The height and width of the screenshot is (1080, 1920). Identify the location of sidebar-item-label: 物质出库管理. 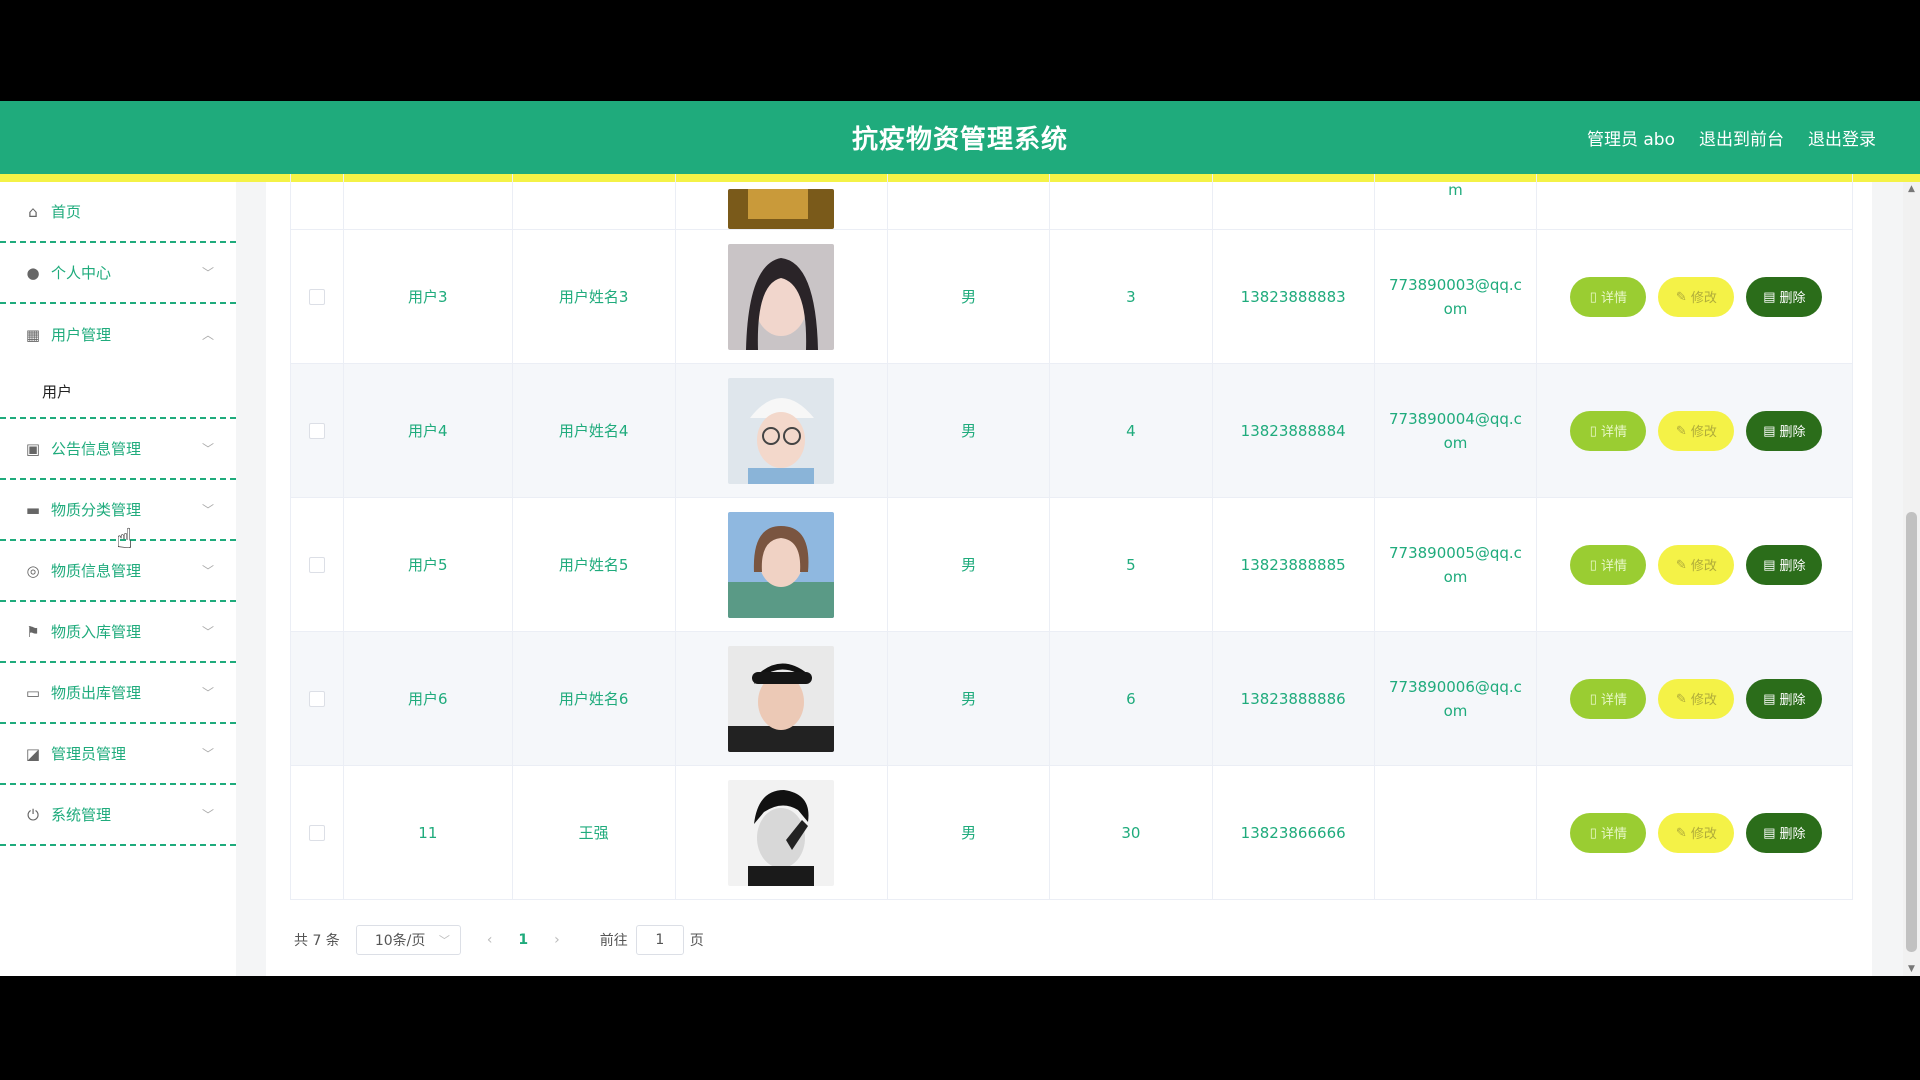
(96, 693).